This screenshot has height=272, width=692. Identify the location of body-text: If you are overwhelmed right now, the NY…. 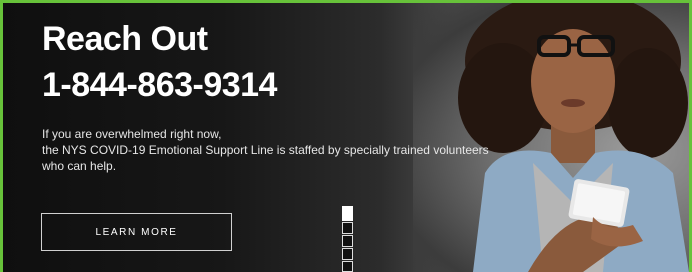
(312, 150).